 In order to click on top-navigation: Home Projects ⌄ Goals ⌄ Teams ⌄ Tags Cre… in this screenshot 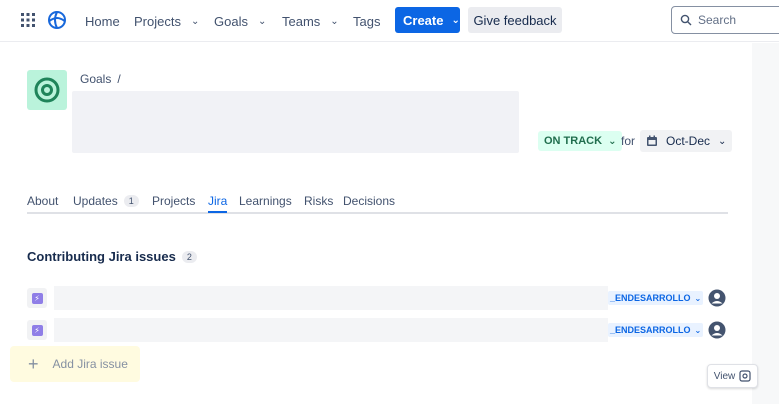, I will do `click(389, 21)`.